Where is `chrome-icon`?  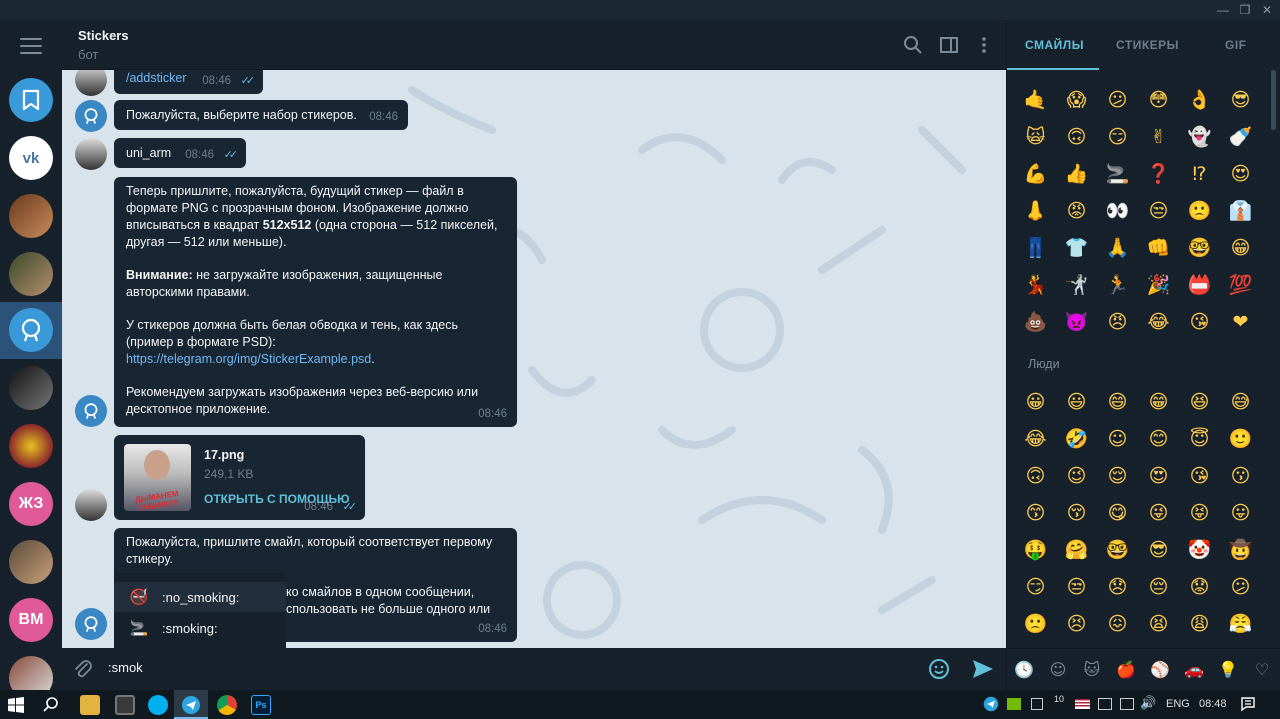
chrome-icon is located at coordinates (227, 705).